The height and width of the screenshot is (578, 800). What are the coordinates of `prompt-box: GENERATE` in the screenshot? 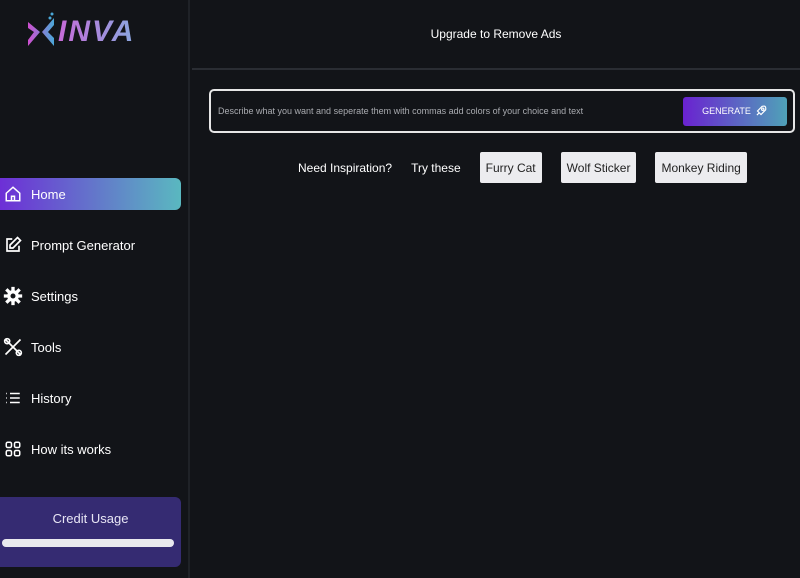 It's located at (502, 111).